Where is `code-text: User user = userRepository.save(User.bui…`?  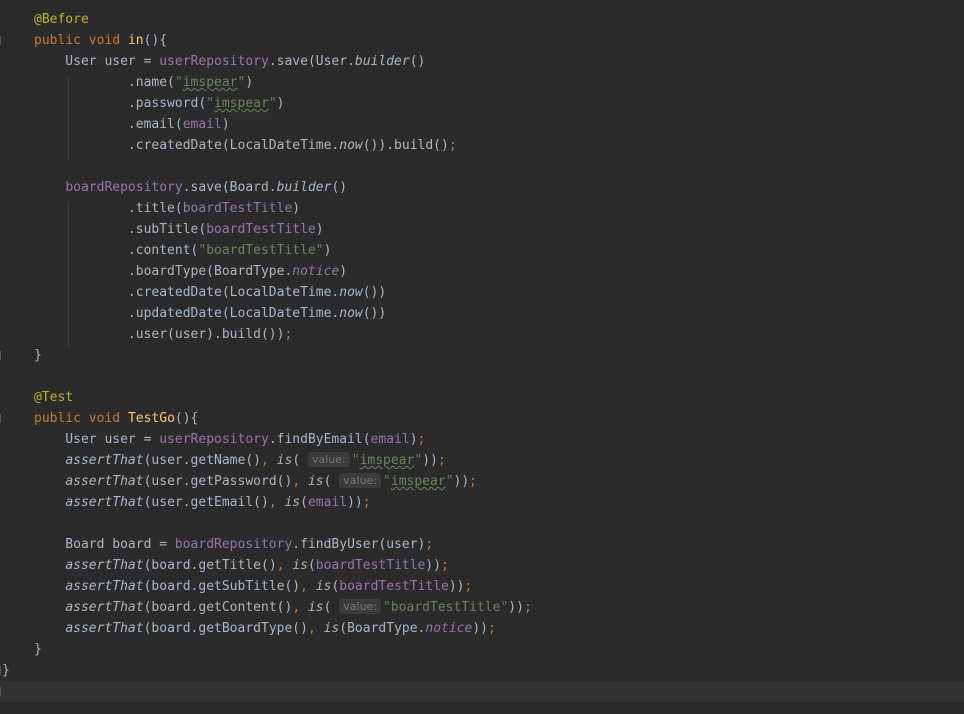 code-text: User user = userRepository.save(User.bui… is located at coordinates (229, 61).